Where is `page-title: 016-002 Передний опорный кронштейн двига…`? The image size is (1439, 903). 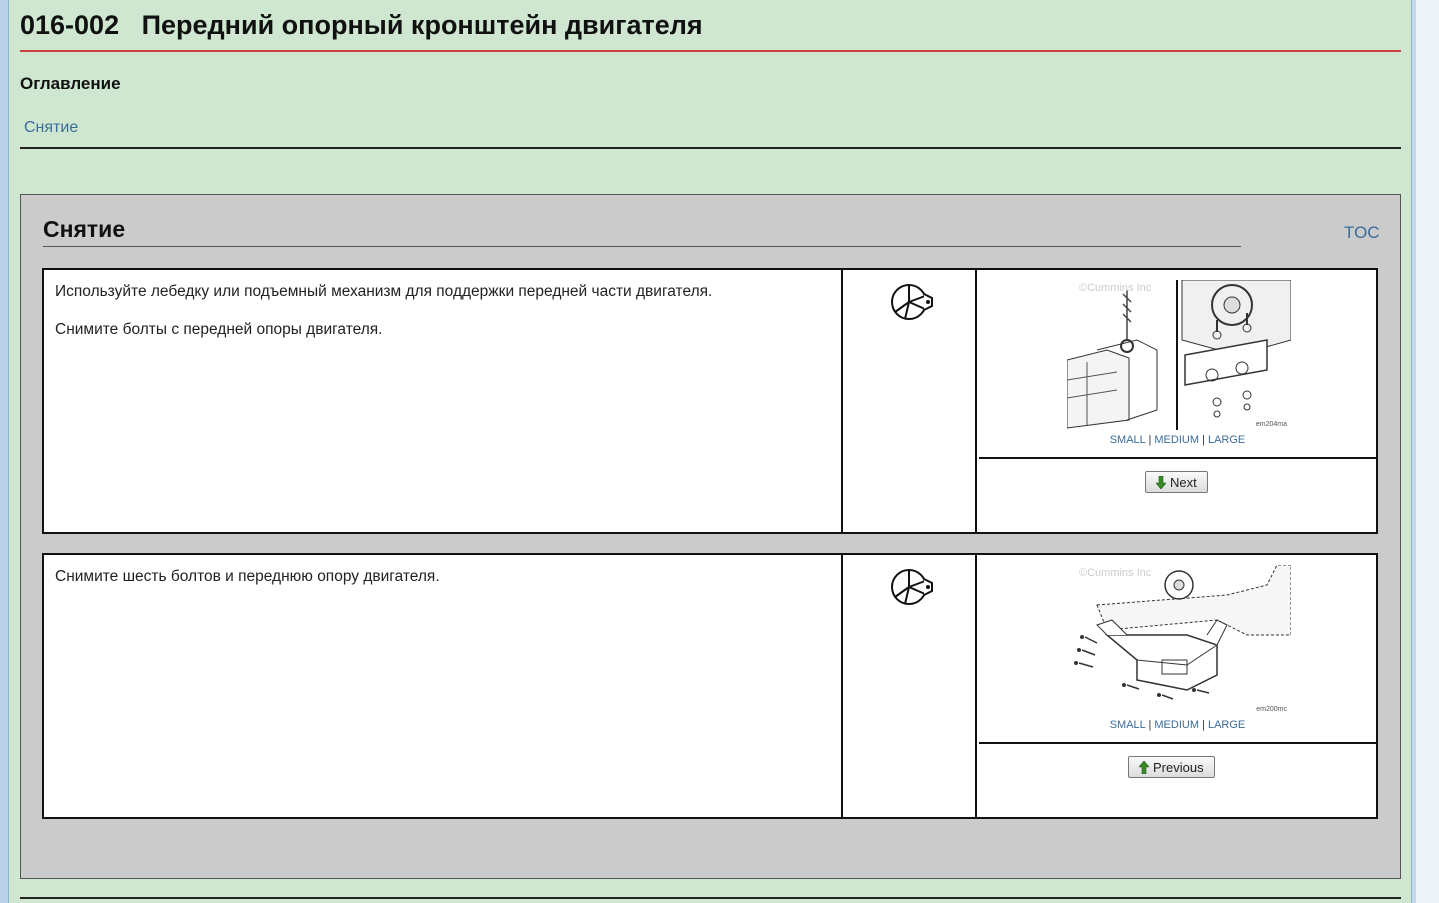 page-title: 016-002 Передний опорный кронштейн двига… is located at coordinates (361, 25).